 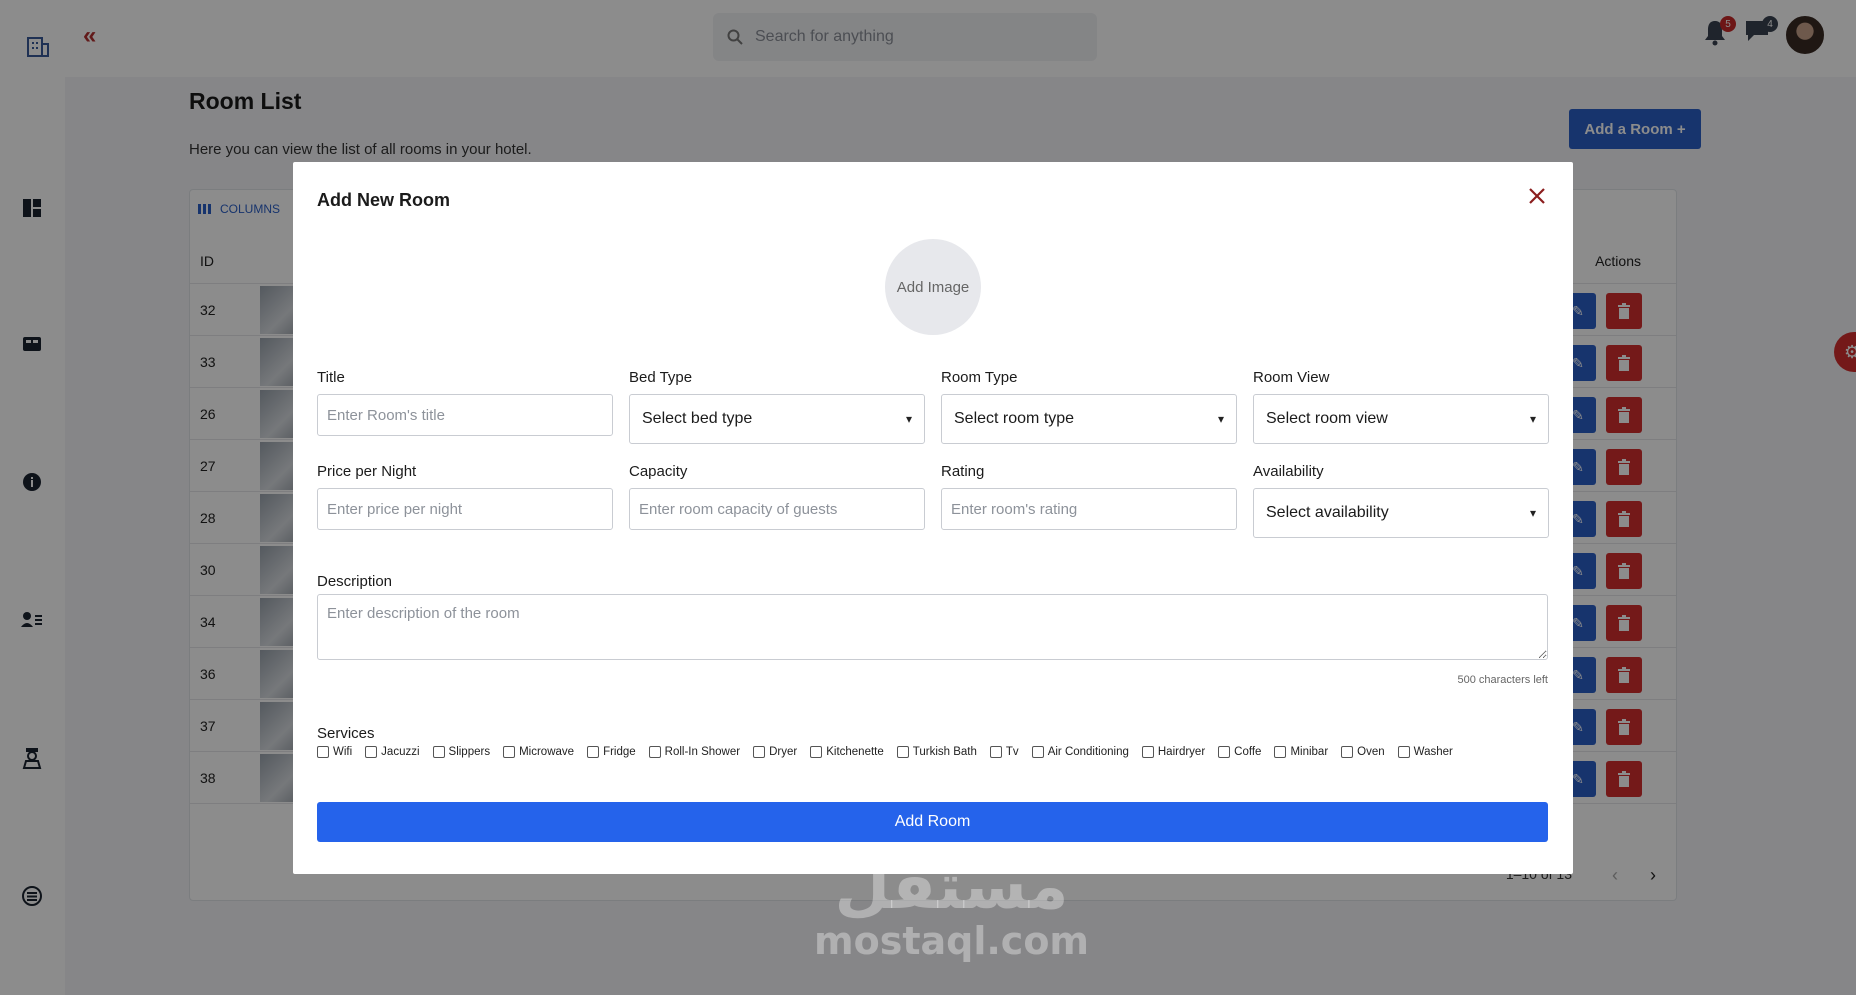 What do you see at coordinates (400, 752) in the screenshot?
I see `service-label: Jacuzzi` at bounding box center [400, 752].